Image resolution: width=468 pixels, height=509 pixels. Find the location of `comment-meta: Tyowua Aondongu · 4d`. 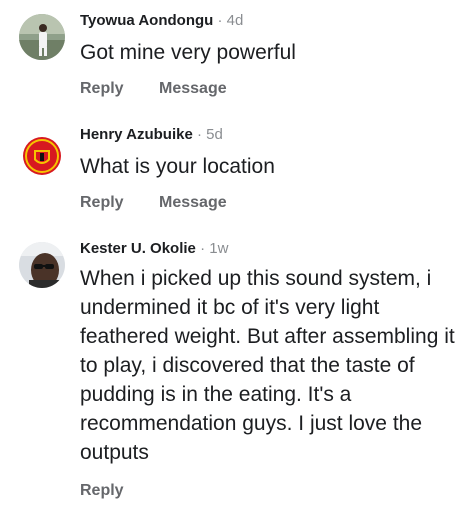

comment-meta: Tyowua Aondongu · 4d is located at coordinates (161, 21).